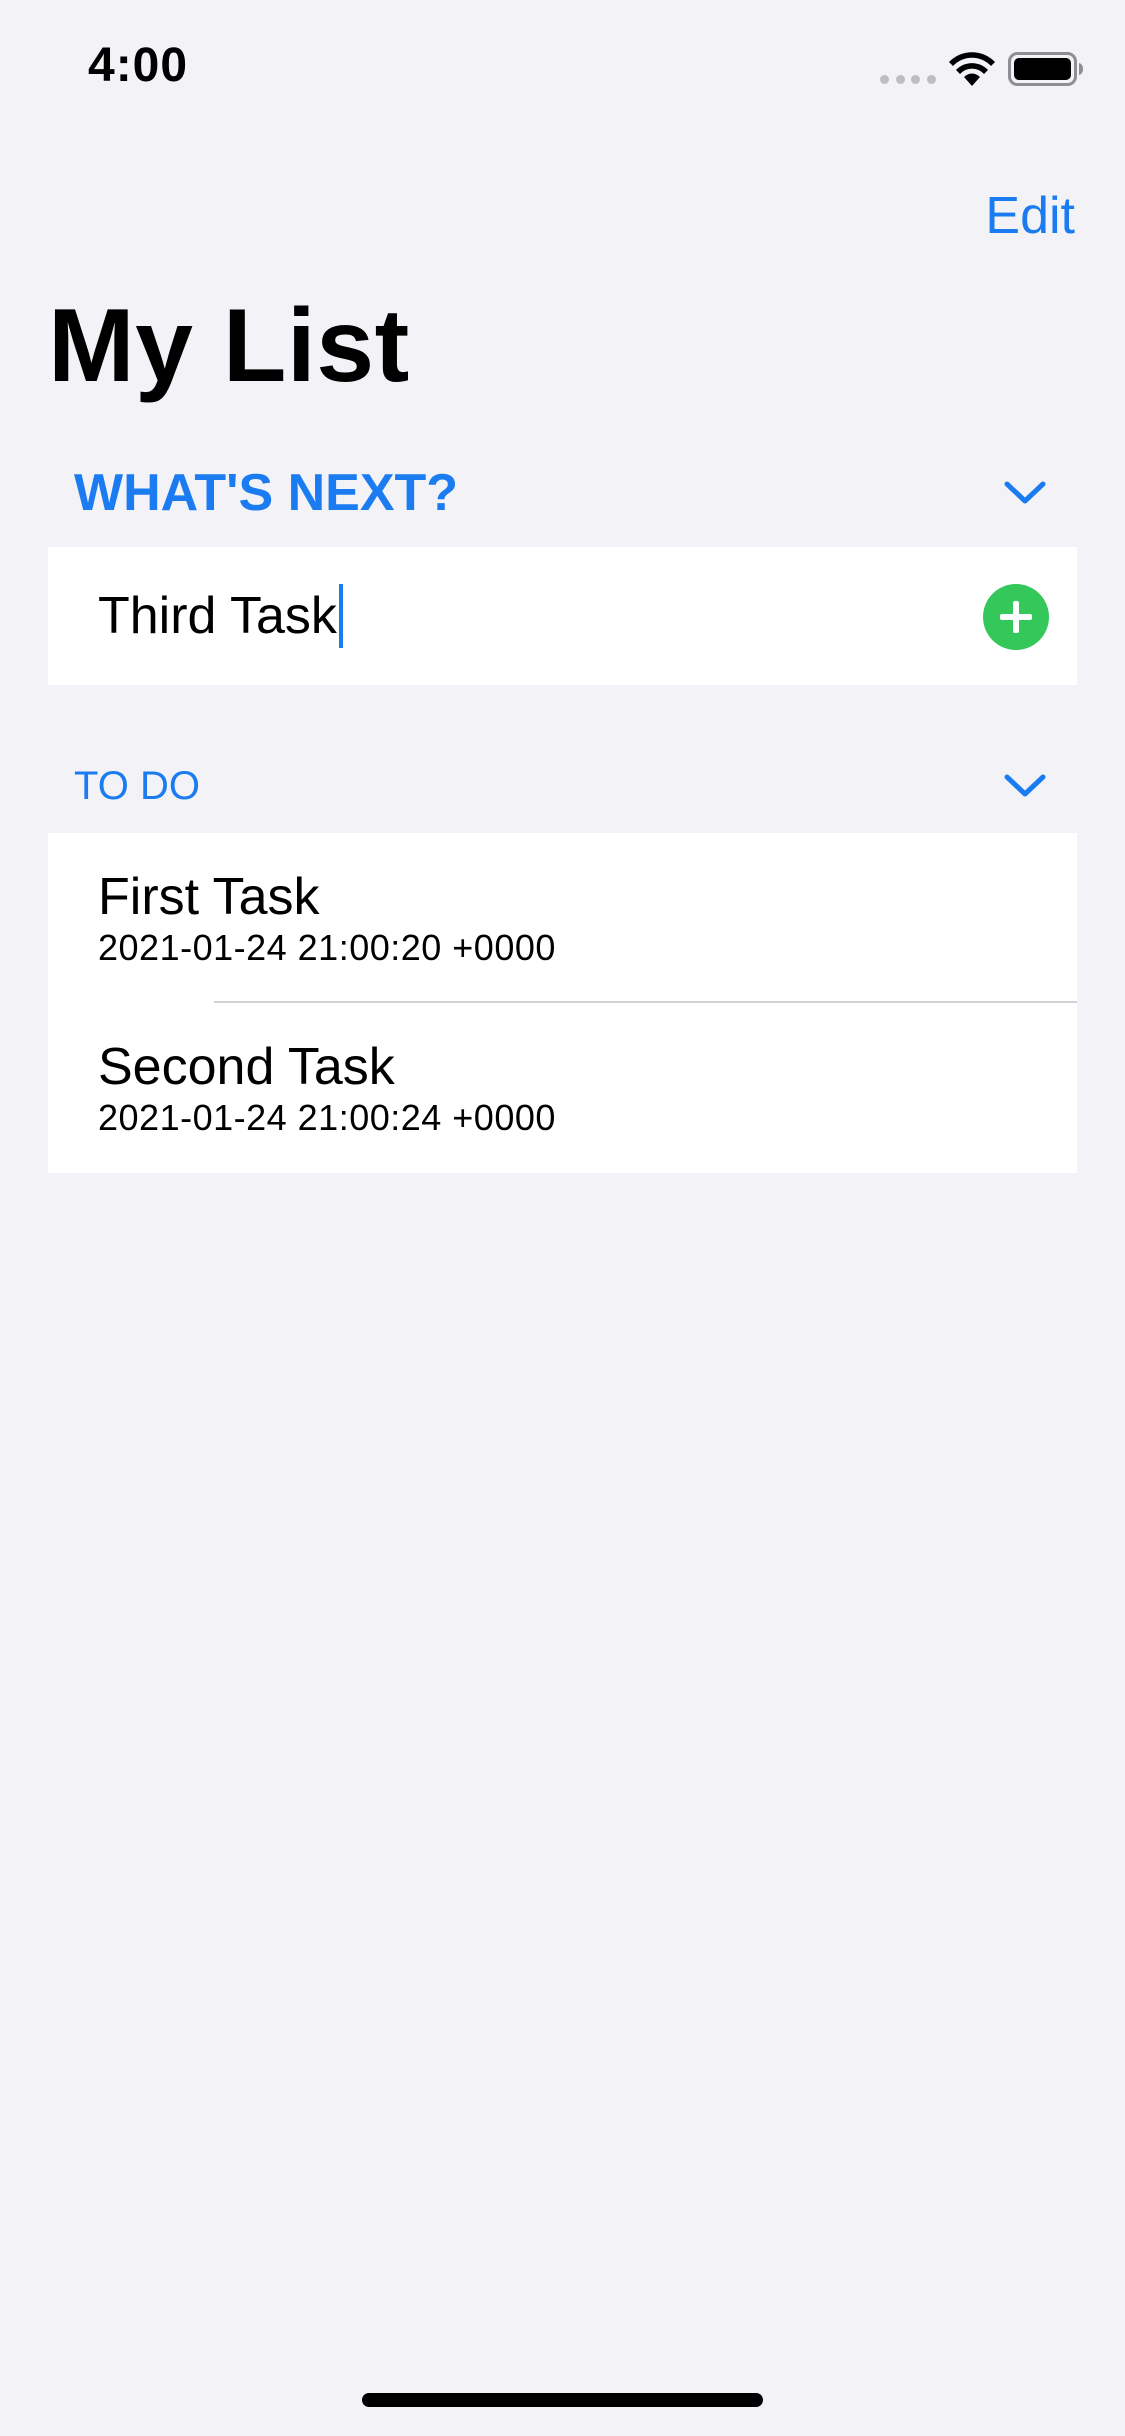 This screenshot has height=2436, width=1125. Describe the element at coordinates (908, 79) in the screenshot. I see `signal-dots-icon` at that location.